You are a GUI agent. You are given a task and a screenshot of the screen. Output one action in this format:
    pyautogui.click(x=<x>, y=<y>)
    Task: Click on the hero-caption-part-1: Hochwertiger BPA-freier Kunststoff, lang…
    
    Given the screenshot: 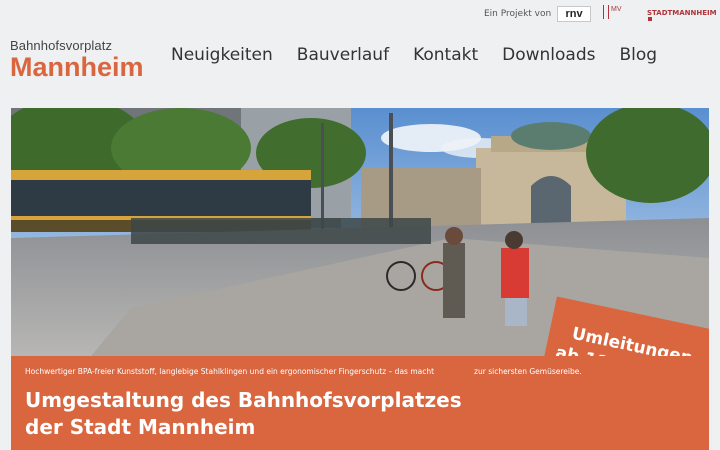 What is the action you would take?
    pyautogui.click(x=230, y=371)
    